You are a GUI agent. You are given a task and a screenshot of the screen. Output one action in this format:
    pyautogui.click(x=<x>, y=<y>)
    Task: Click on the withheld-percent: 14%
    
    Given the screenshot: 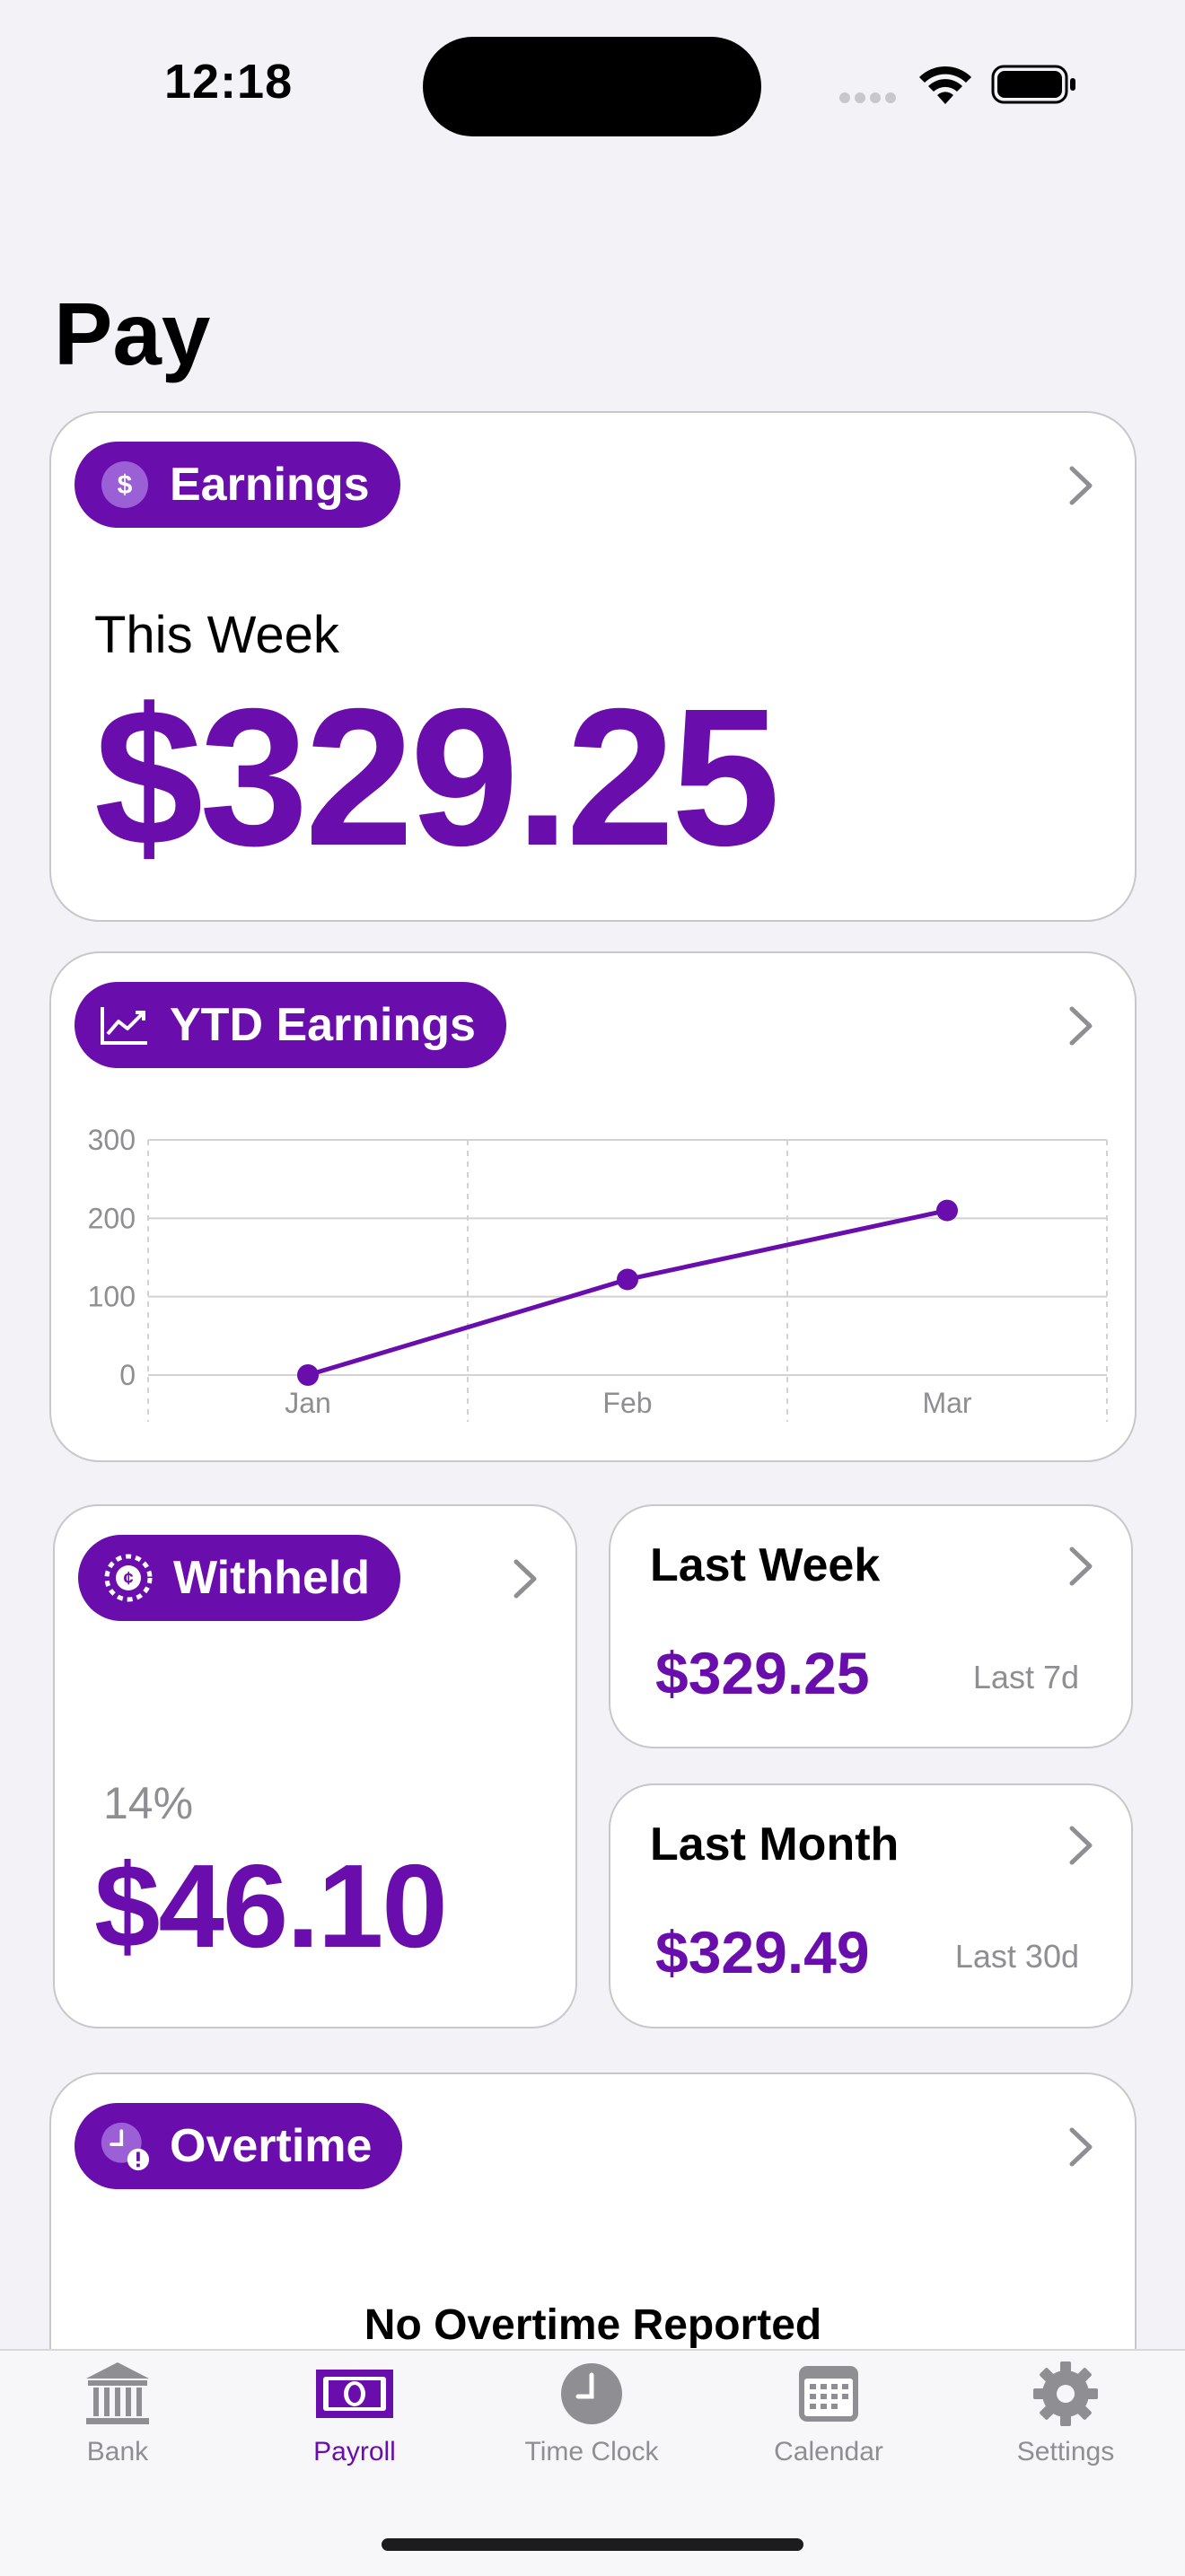 What is the action you would take?
    pyautogui.click(x=148, y=1803)
    